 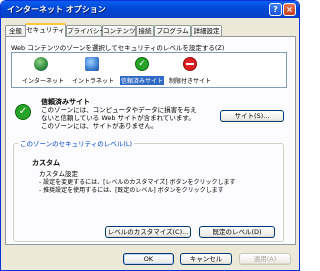 I want to click on help-button: ?, so click(x=275, y=9).